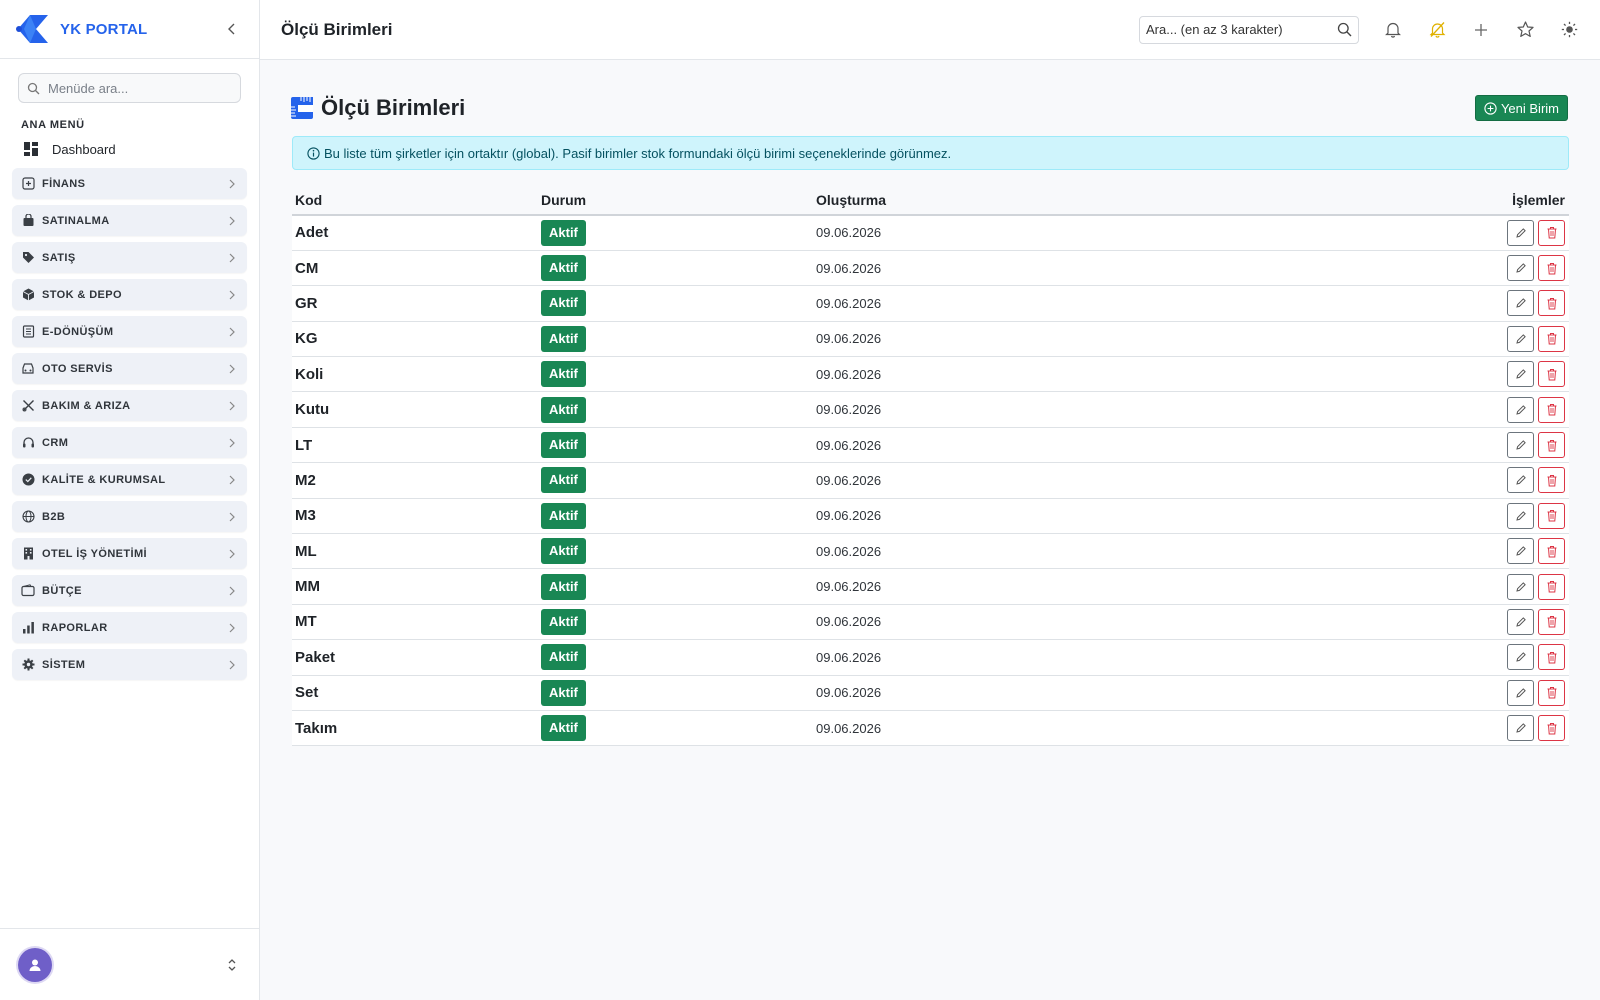 The width and height of the screenshot is (1600, 1000). I want to click on headset-icon, so click(28, 443).